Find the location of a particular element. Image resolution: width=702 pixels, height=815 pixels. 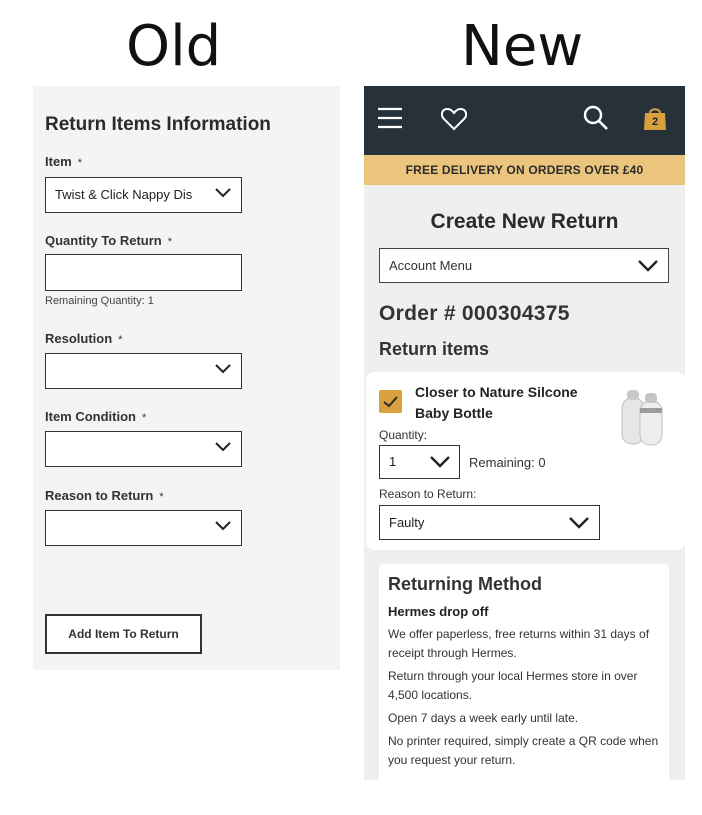

reason-value: Faulty is located at coordinates (407, 522).